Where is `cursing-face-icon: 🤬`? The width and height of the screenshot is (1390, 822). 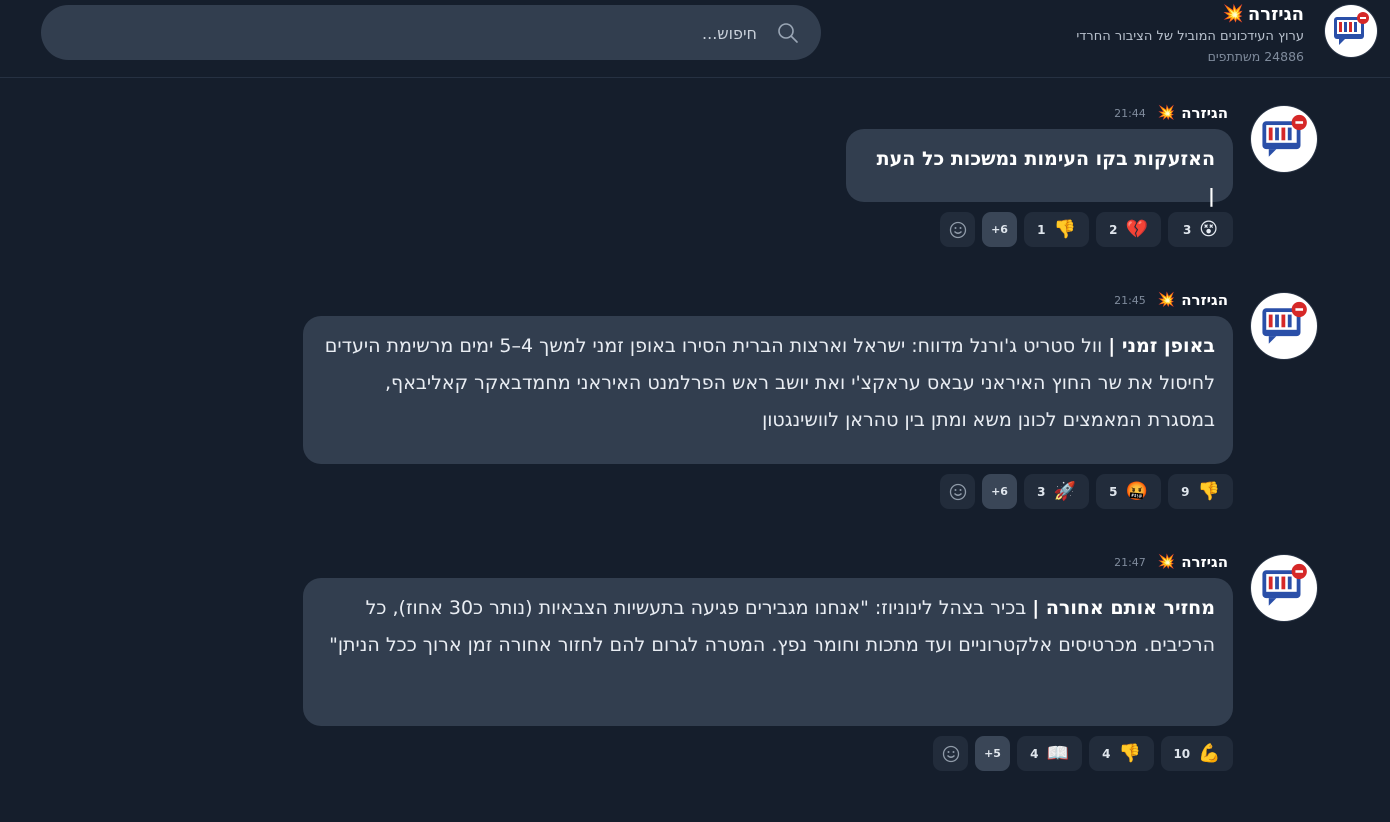
cursing-face-icon: 🤬 is located at coordinates (1136, 491).